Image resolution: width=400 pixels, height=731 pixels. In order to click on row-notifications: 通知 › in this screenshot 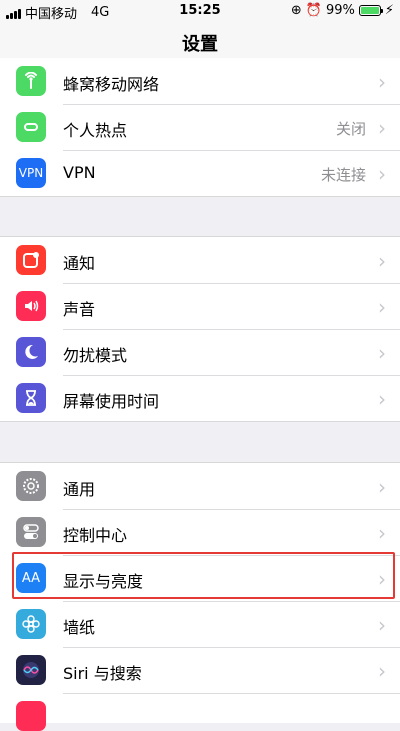, I will do `click(200, 260)`.